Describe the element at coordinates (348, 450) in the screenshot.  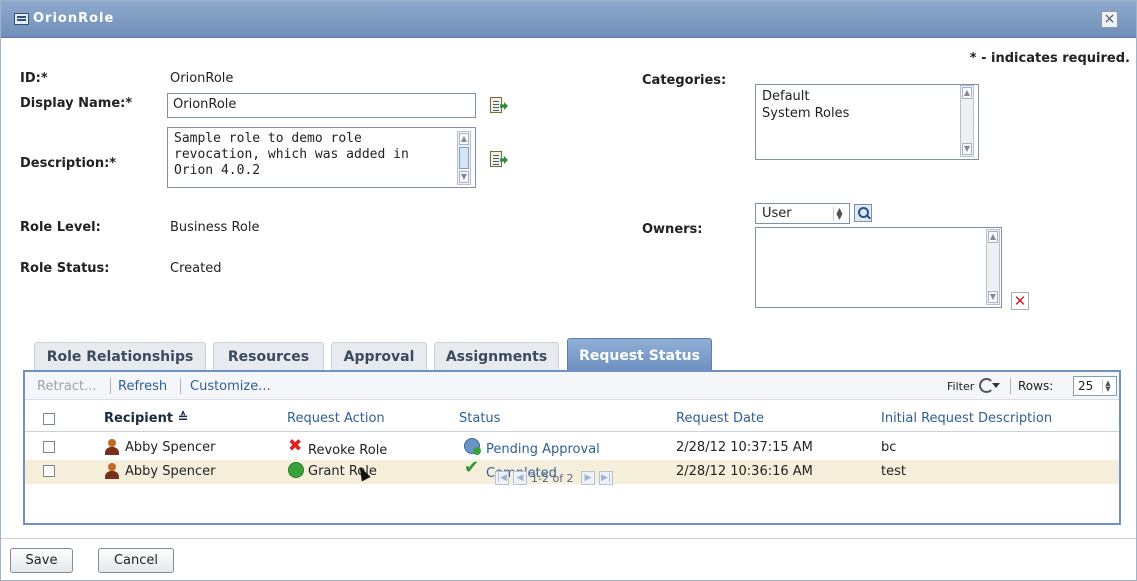
I see `request-action: Revoke Role` at that location.